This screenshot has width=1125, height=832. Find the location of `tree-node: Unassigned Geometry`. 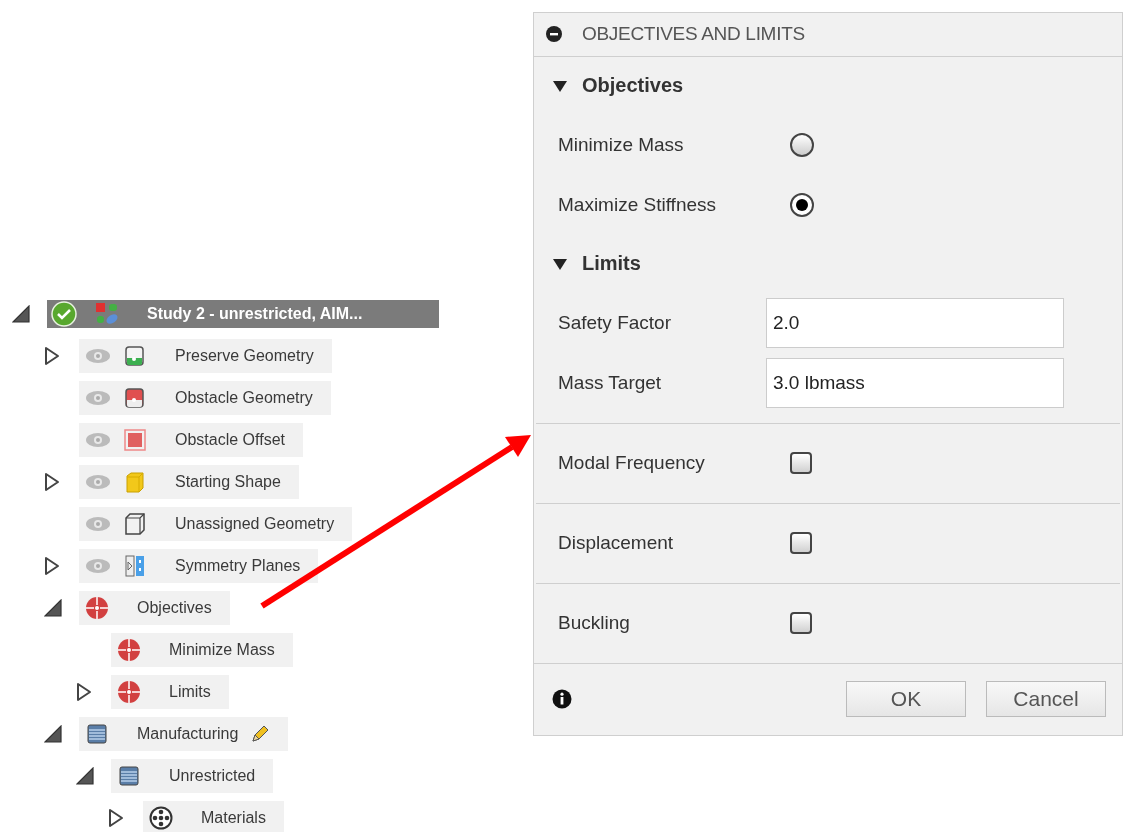

tree-node: Unassigned Geometry is located at coordinates (216, 524).